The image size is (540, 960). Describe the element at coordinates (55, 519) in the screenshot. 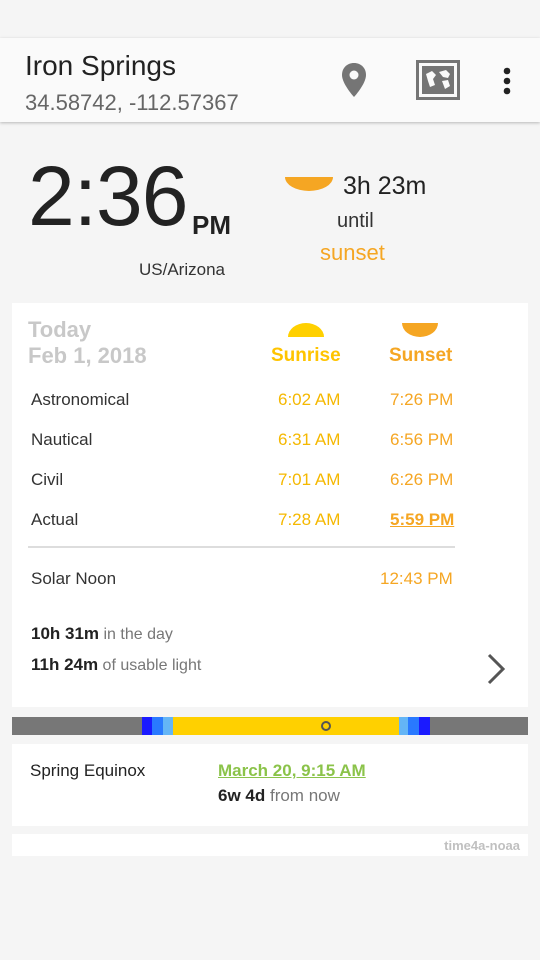

I see `row-label-actual: Actual` at that location.